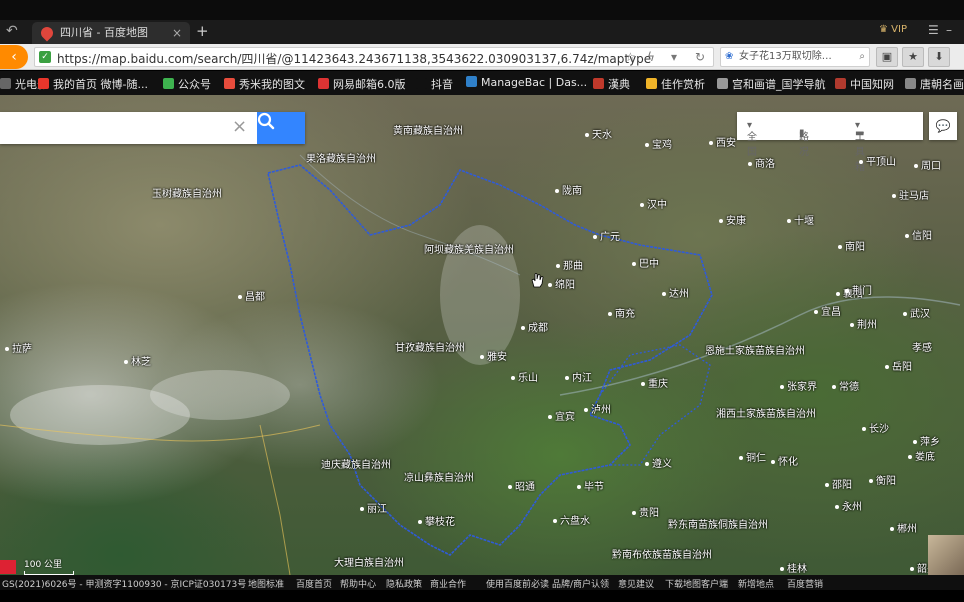 This screenshot has height=602, width=964. What do you see at coordinates (927, 167) in the screenshot?
I see `map-place-label: 周口` at bounding box center [927, 167].